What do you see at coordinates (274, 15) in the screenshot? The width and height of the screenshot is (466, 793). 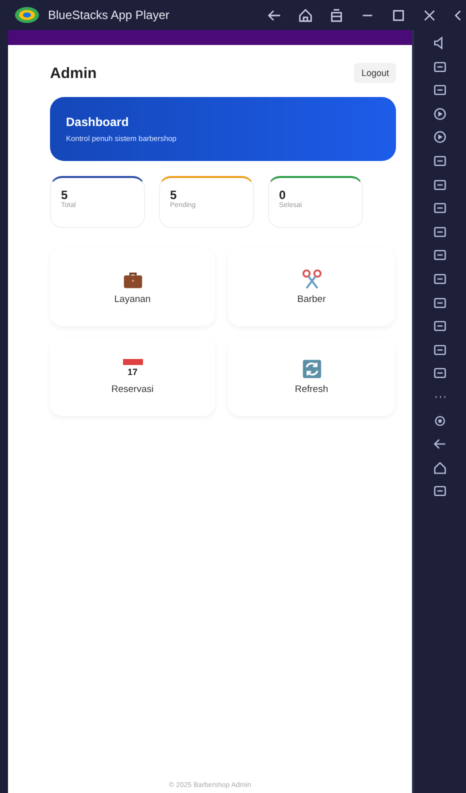 I see `back-arrow-icon` at bounding box center [274, 15].